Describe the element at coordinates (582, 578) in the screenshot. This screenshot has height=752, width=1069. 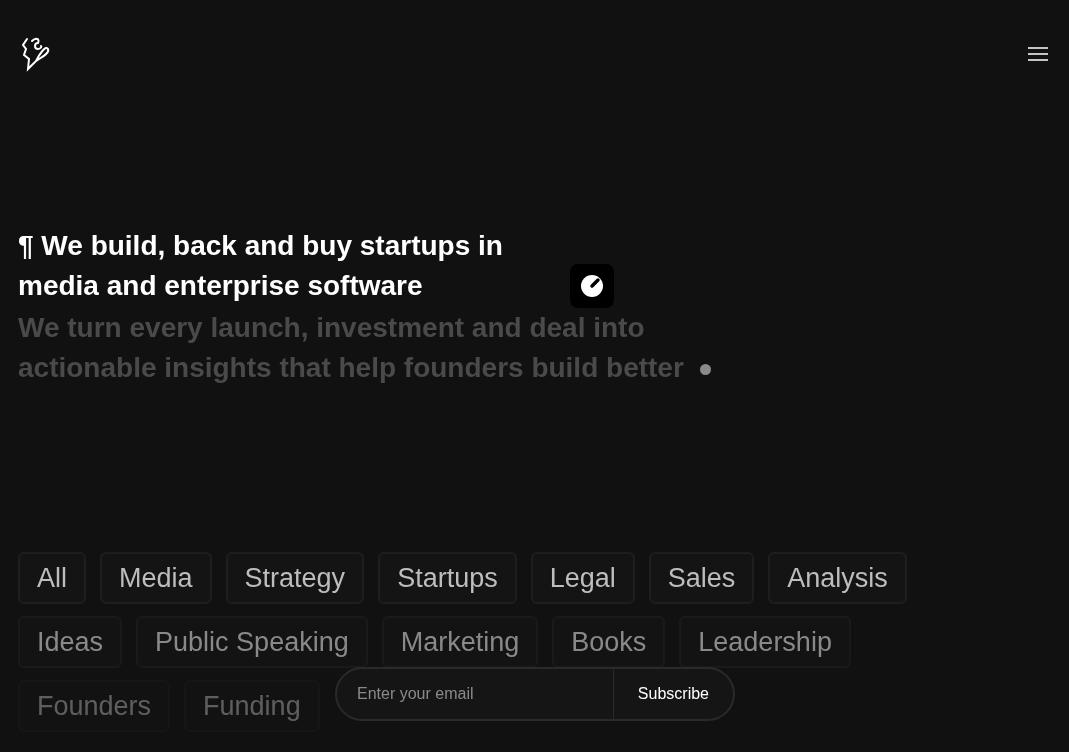
I see `tag-chip: Legal` at that location.